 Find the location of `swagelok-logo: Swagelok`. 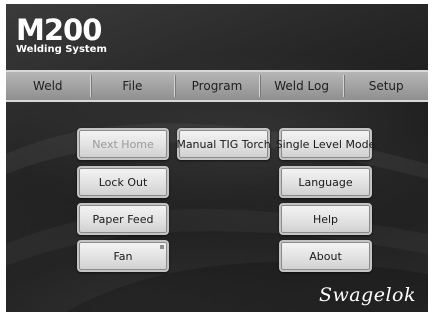

swagelok-logo: Swagelok is located at coordinates (367, 295).